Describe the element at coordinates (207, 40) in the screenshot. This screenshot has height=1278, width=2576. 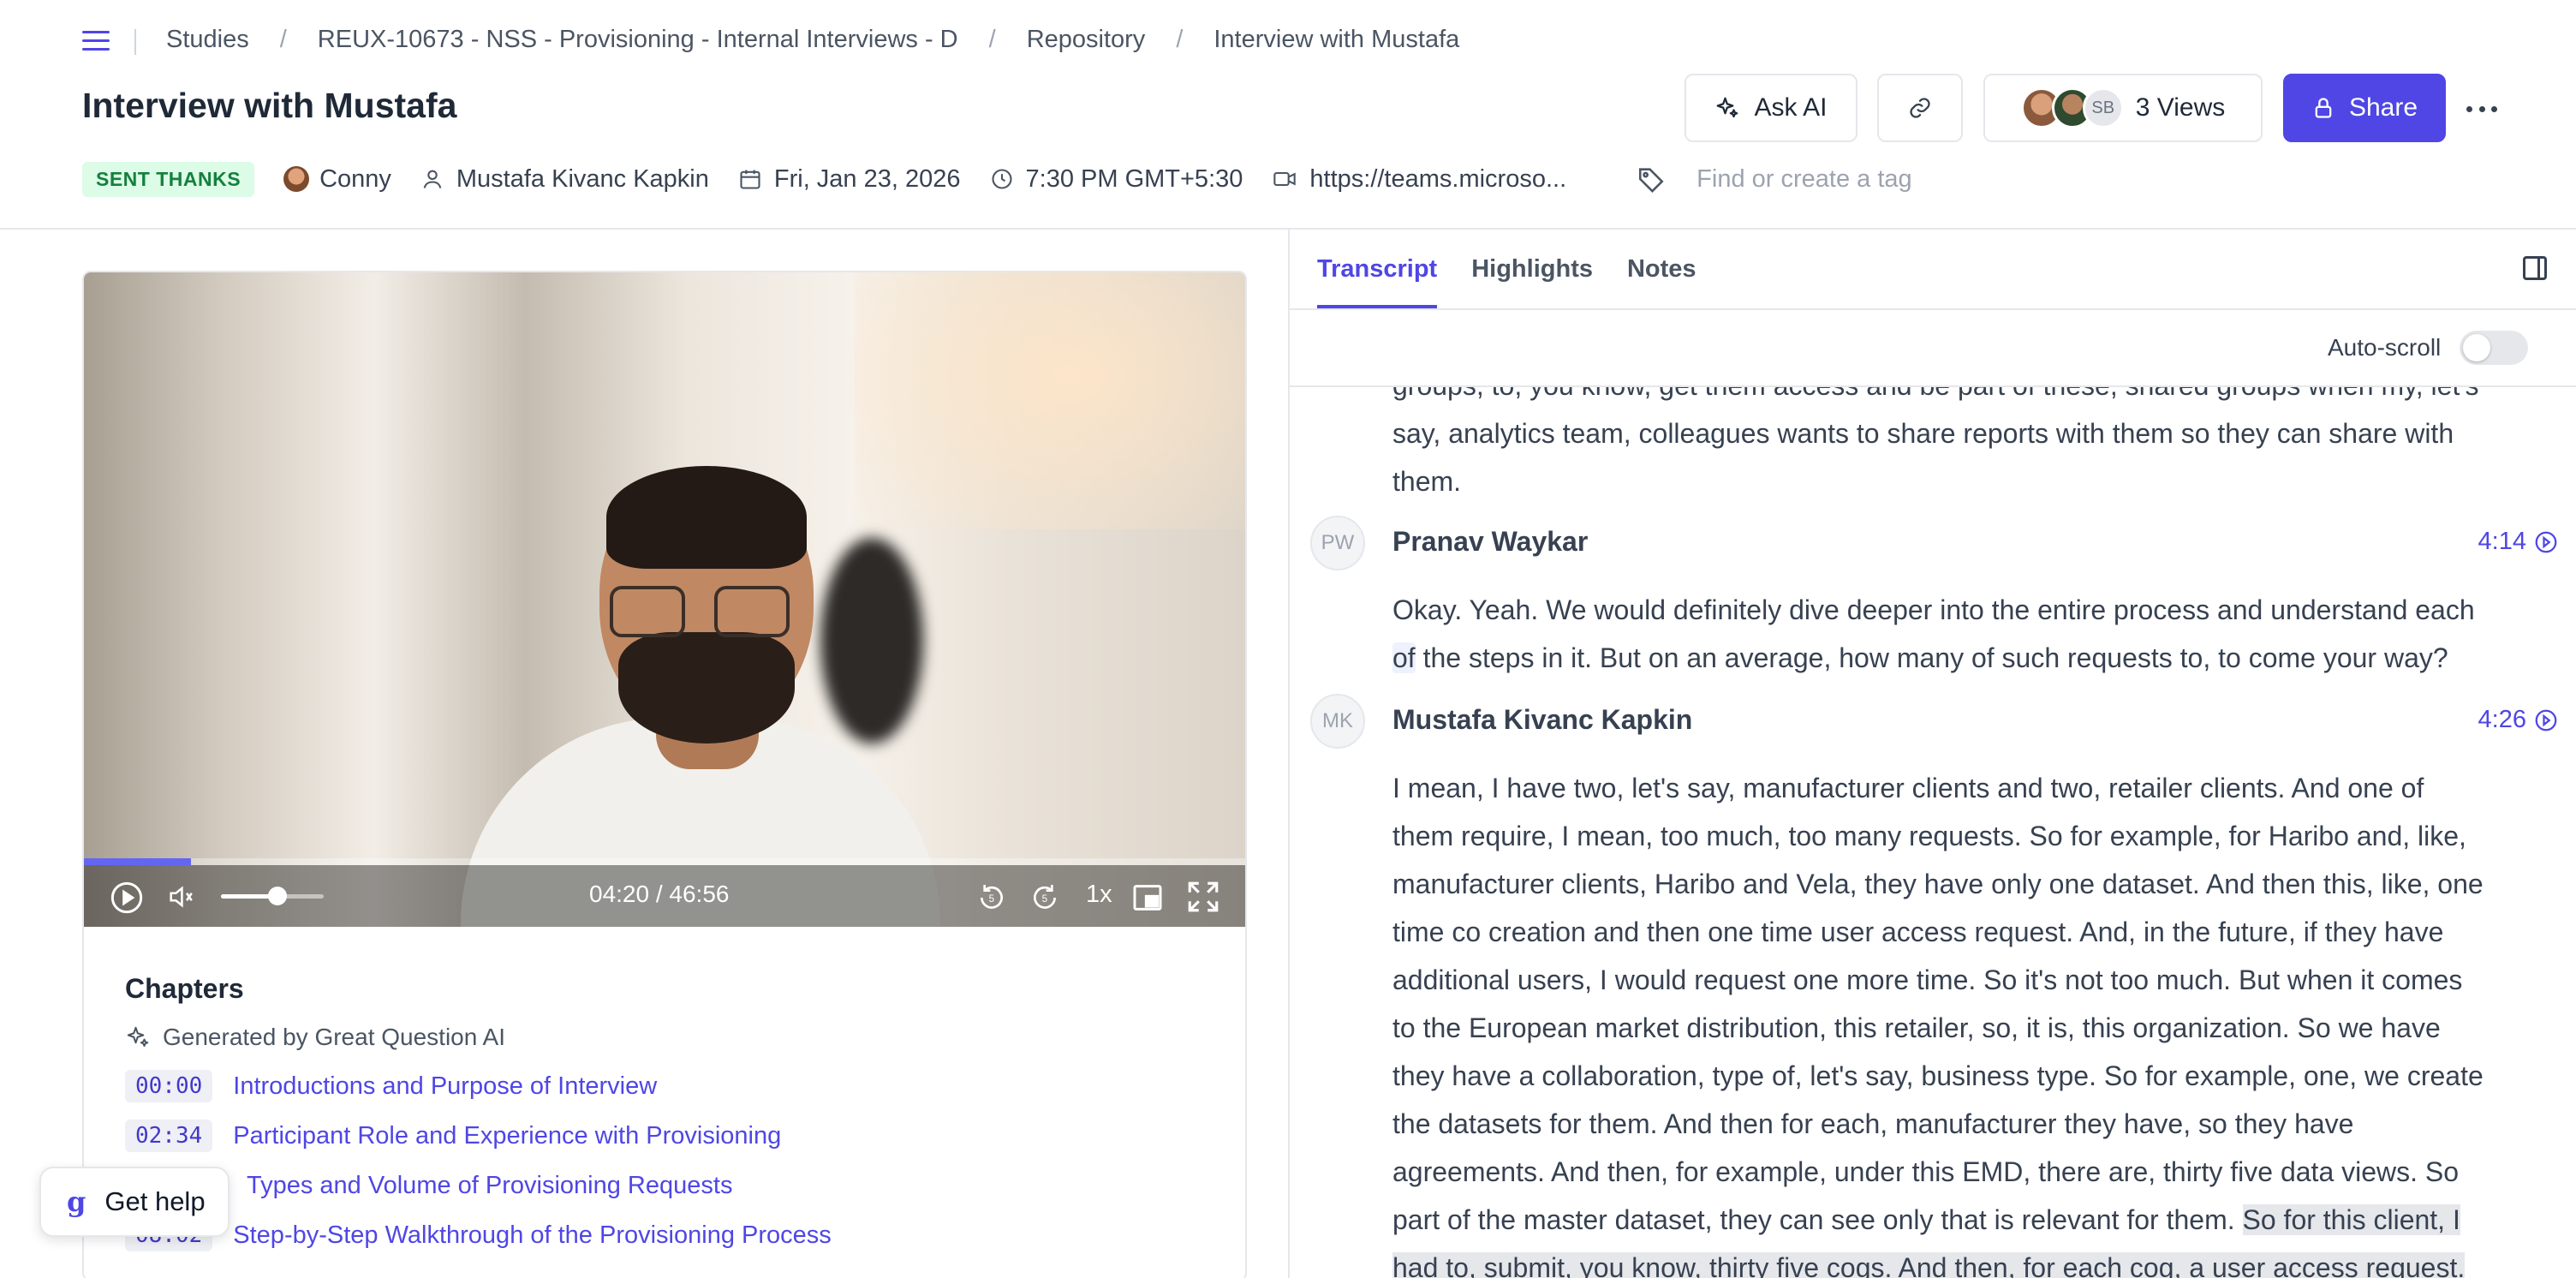
I see `breadcrumb-studies: Studies` at that location.